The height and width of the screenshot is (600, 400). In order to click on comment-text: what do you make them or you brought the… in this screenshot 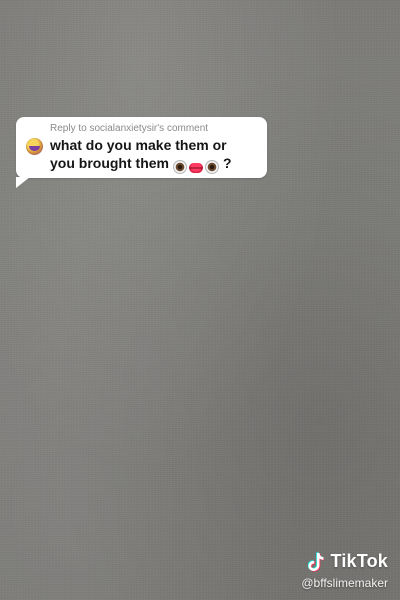, I will do `click(155, 155)`.